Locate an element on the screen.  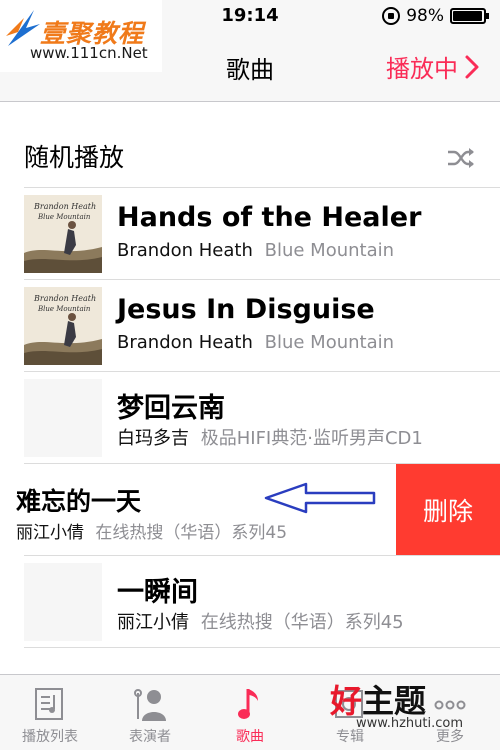
watermark-bottom: 好主题 www.hzhuti.com is located at coordinates (405, 709).